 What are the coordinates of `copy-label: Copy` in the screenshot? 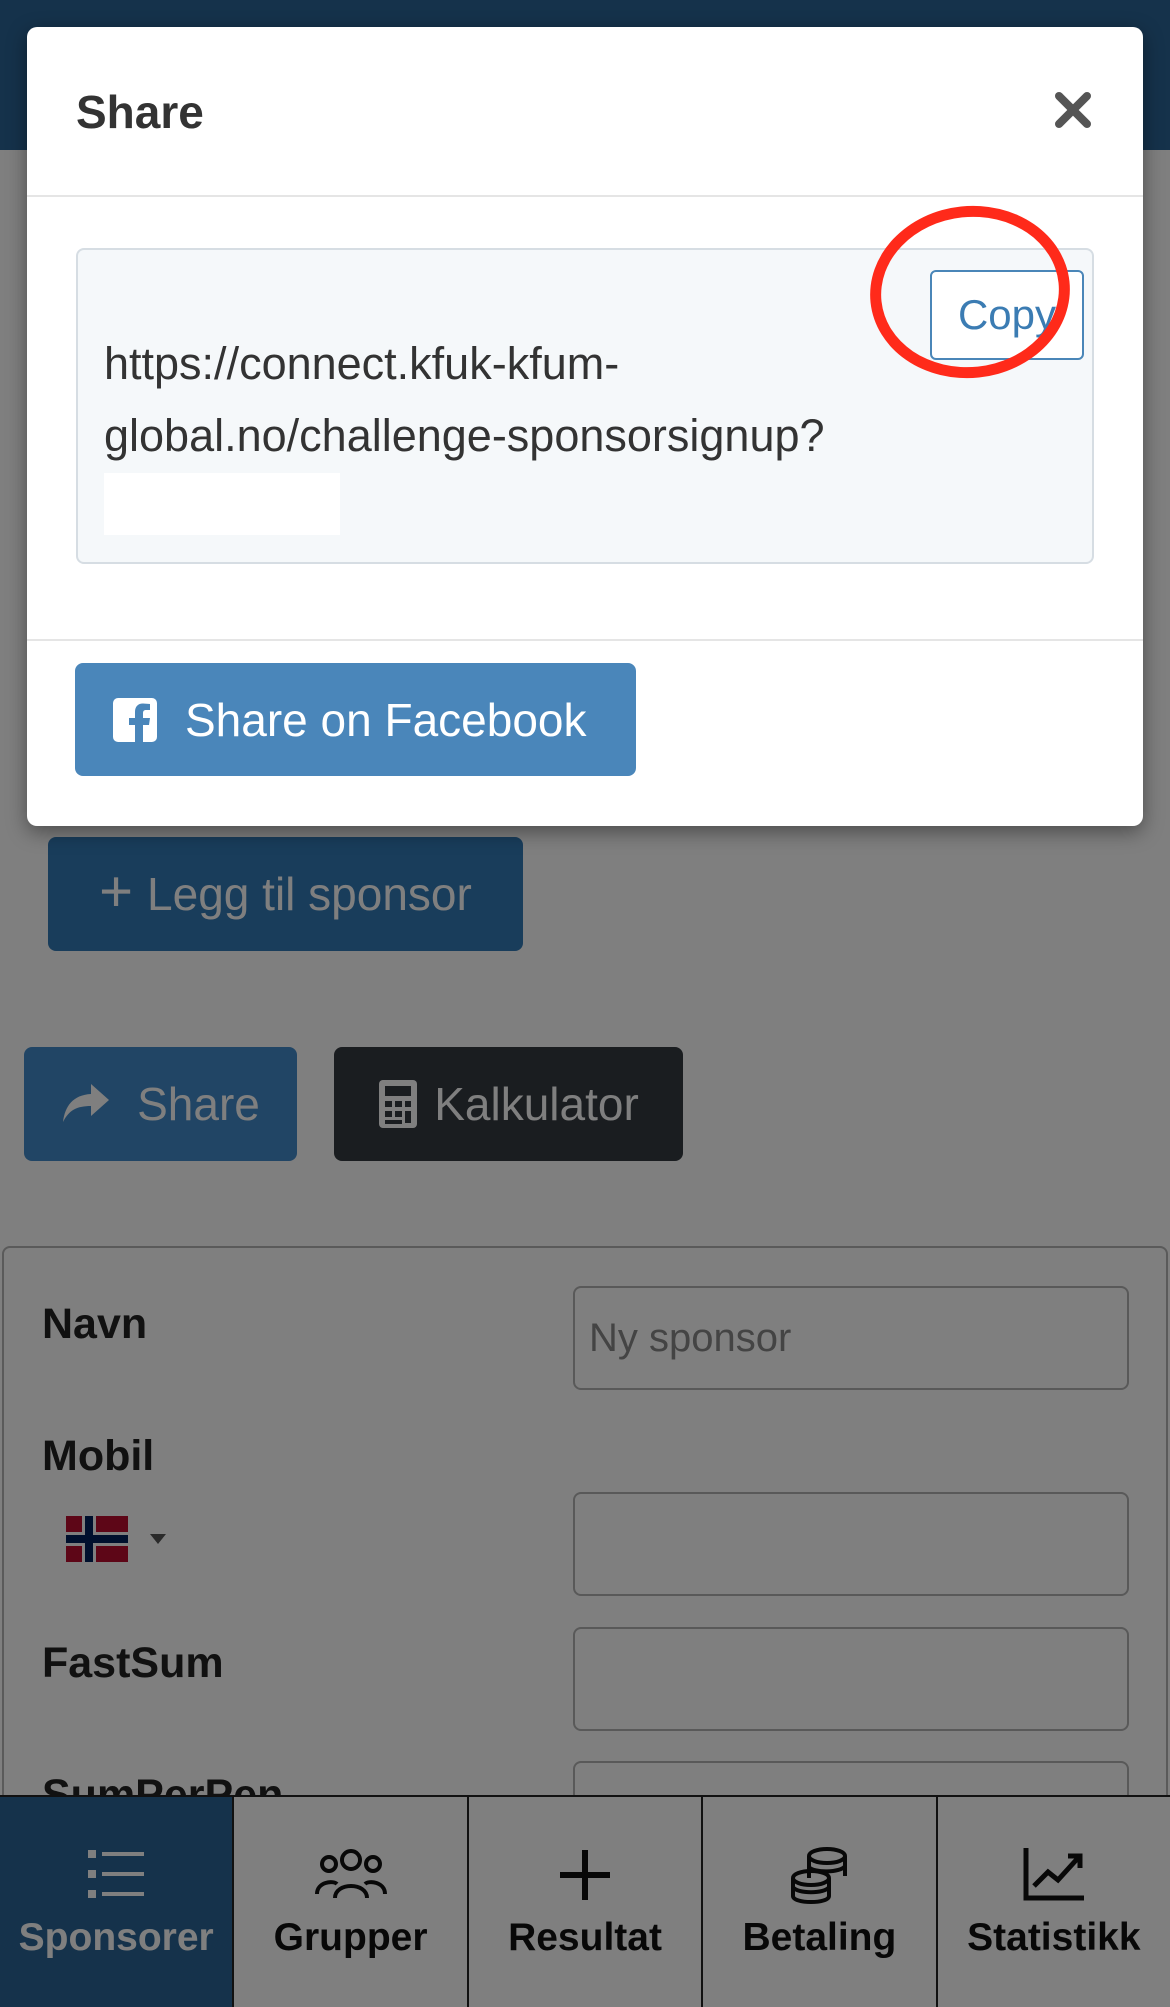 It's located at (1007, 314).